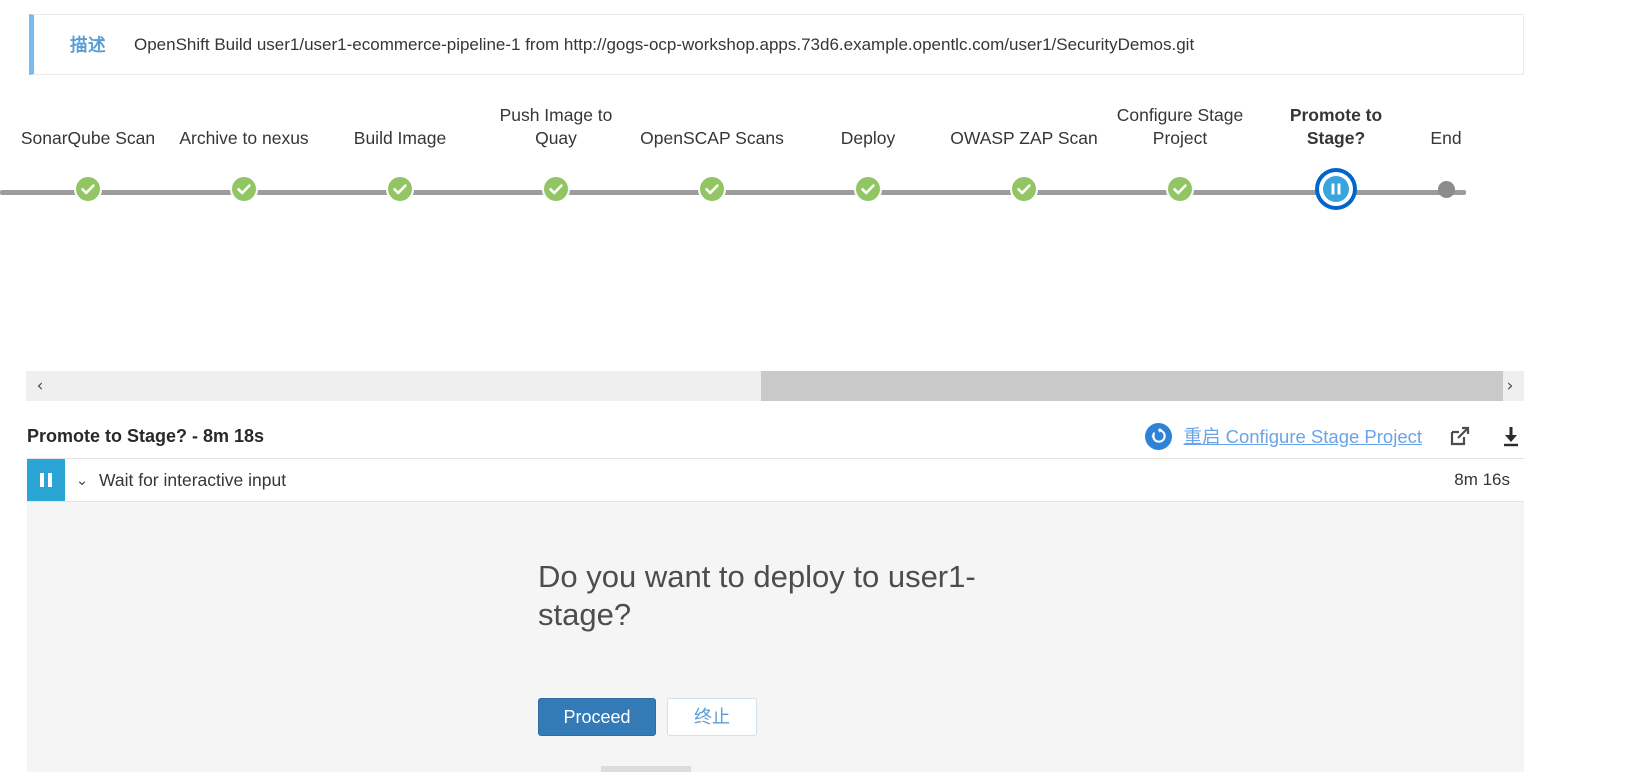 The width and height of the screenshot is (1644, 772). What do you see at coordinates (88, 45) in the screenshot?
I see `description-label: 描述` at bounding box center [88, 45].